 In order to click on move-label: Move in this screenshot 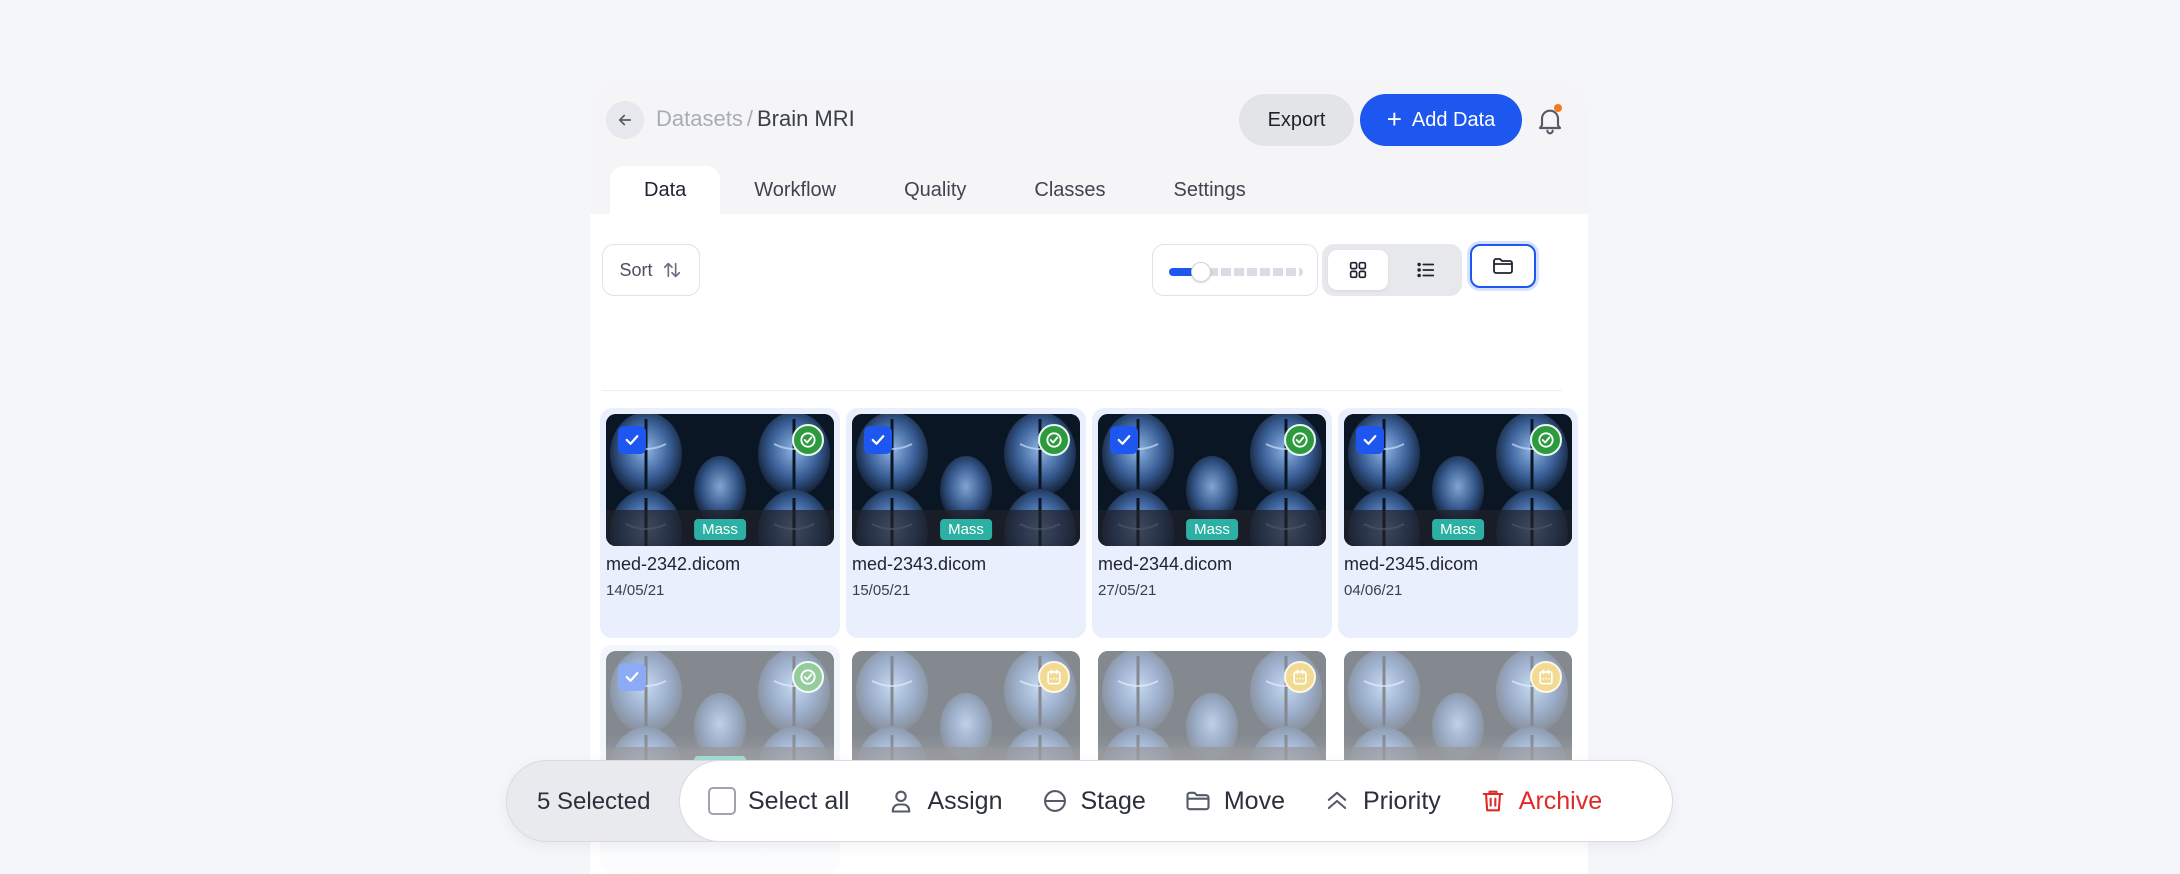, I will do `click(1254, 800)`.